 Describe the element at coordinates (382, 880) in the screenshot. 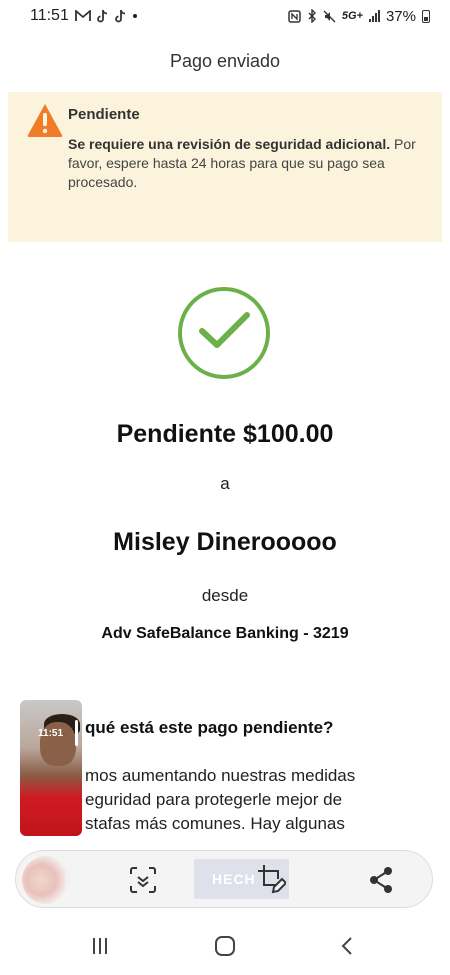

I see `share-icon` at that location.